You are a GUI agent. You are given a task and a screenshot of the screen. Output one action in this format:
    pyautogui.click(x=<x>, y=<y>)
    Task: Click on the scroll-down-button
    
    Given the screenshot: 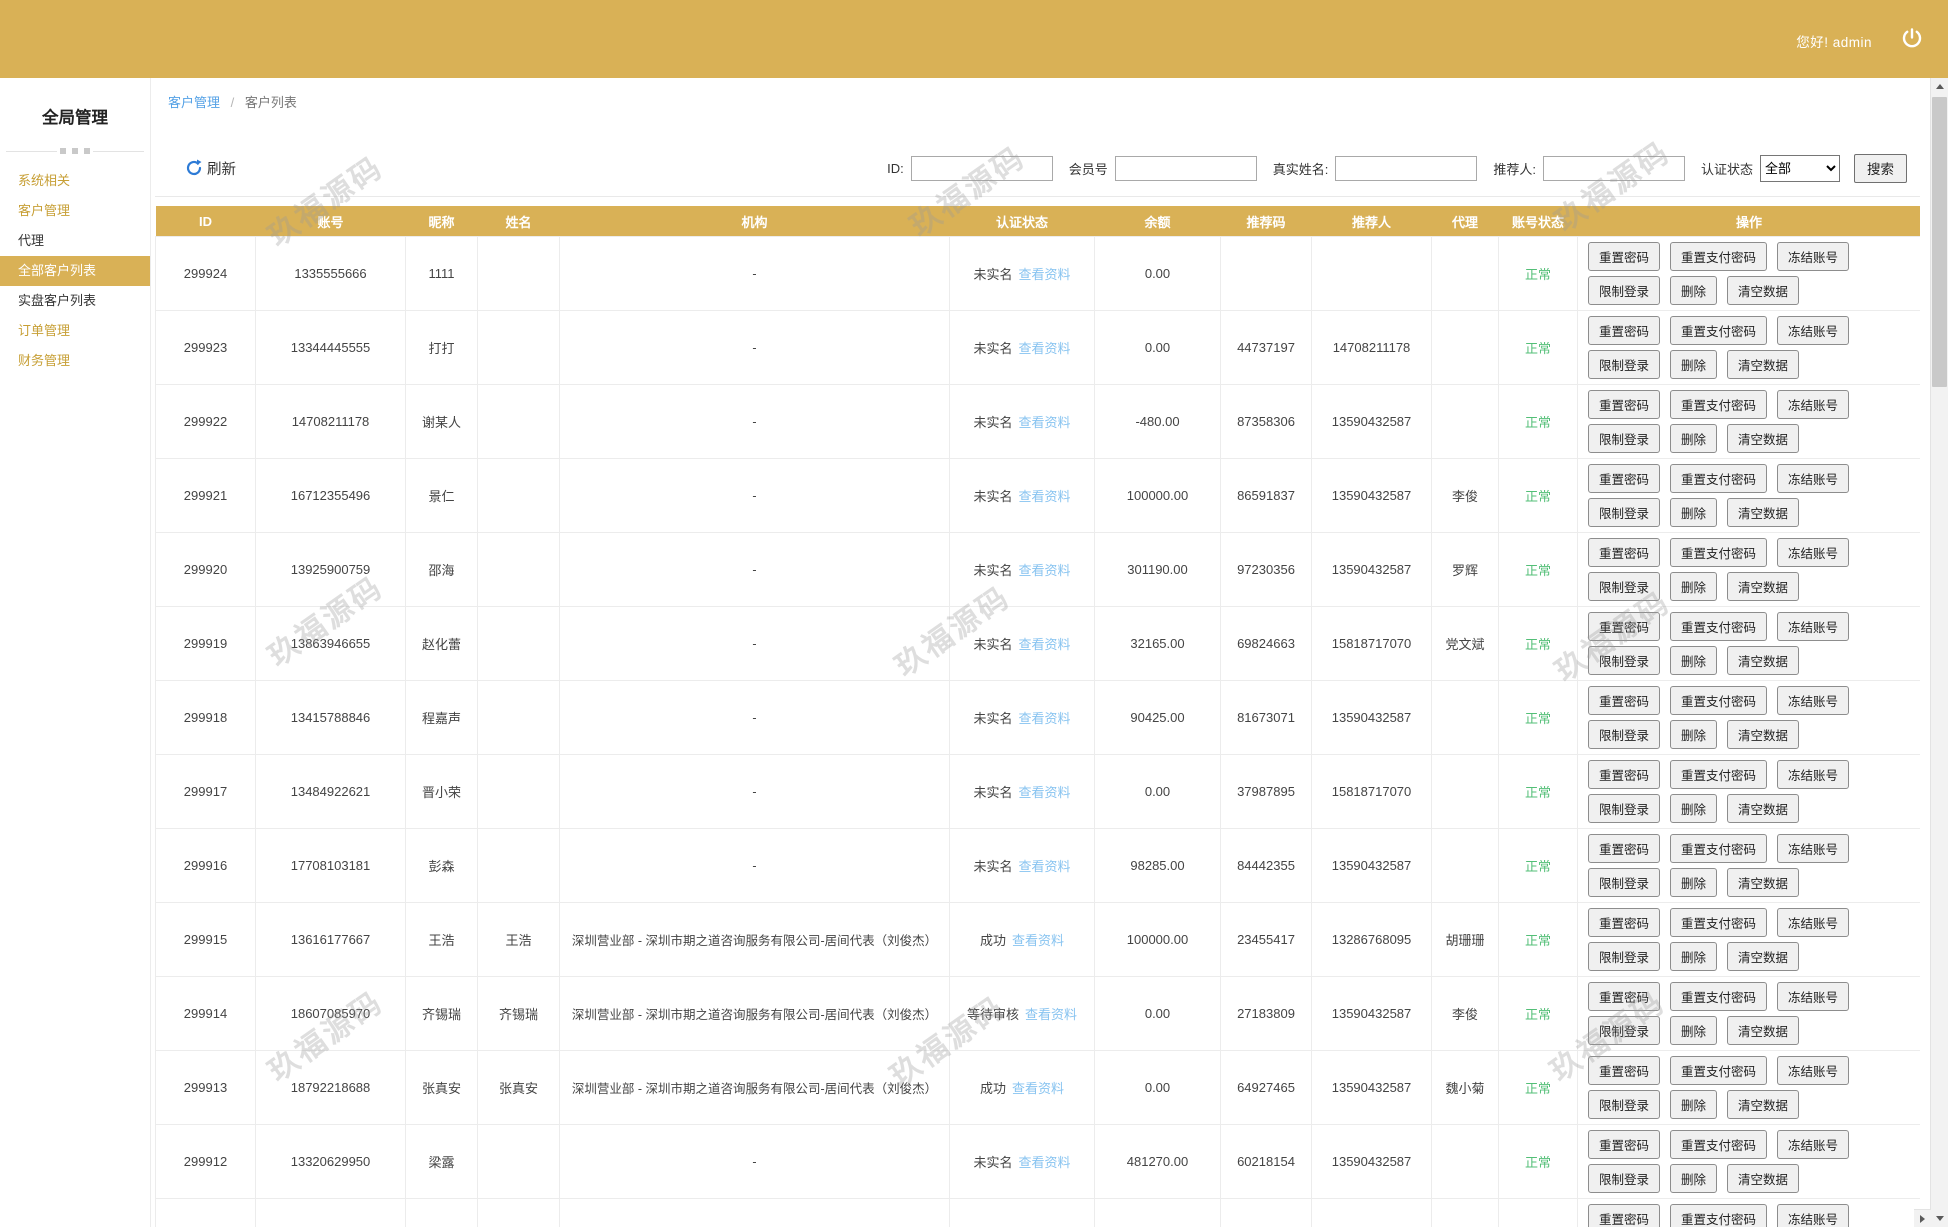 What is the action you would take?
    pyautogui.click(x=1939, y=1218)
    